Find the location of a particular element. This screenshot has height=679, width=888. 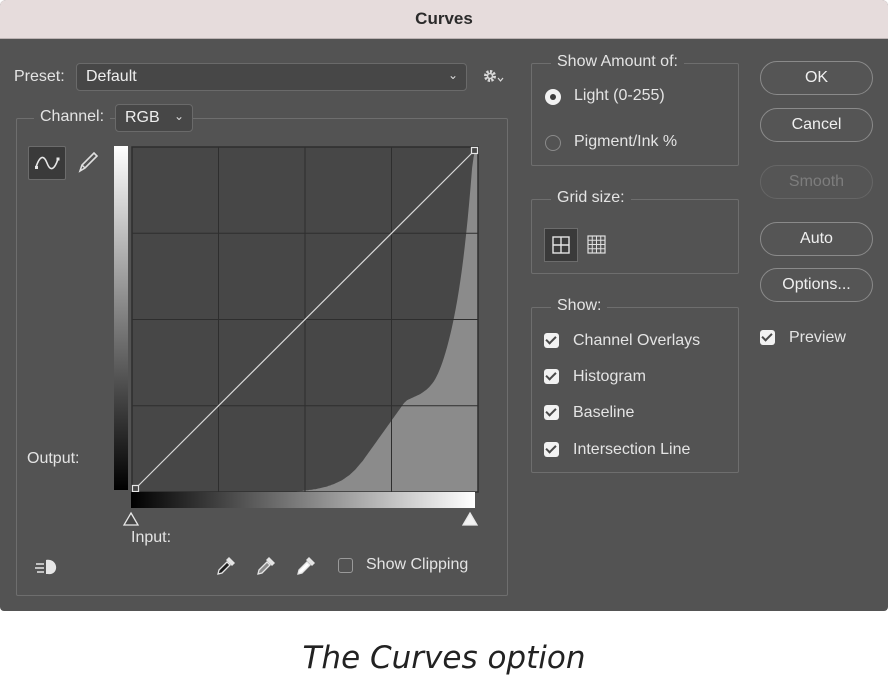

show-amount-title: Show Amount of: is located at coordinates (617, 62).